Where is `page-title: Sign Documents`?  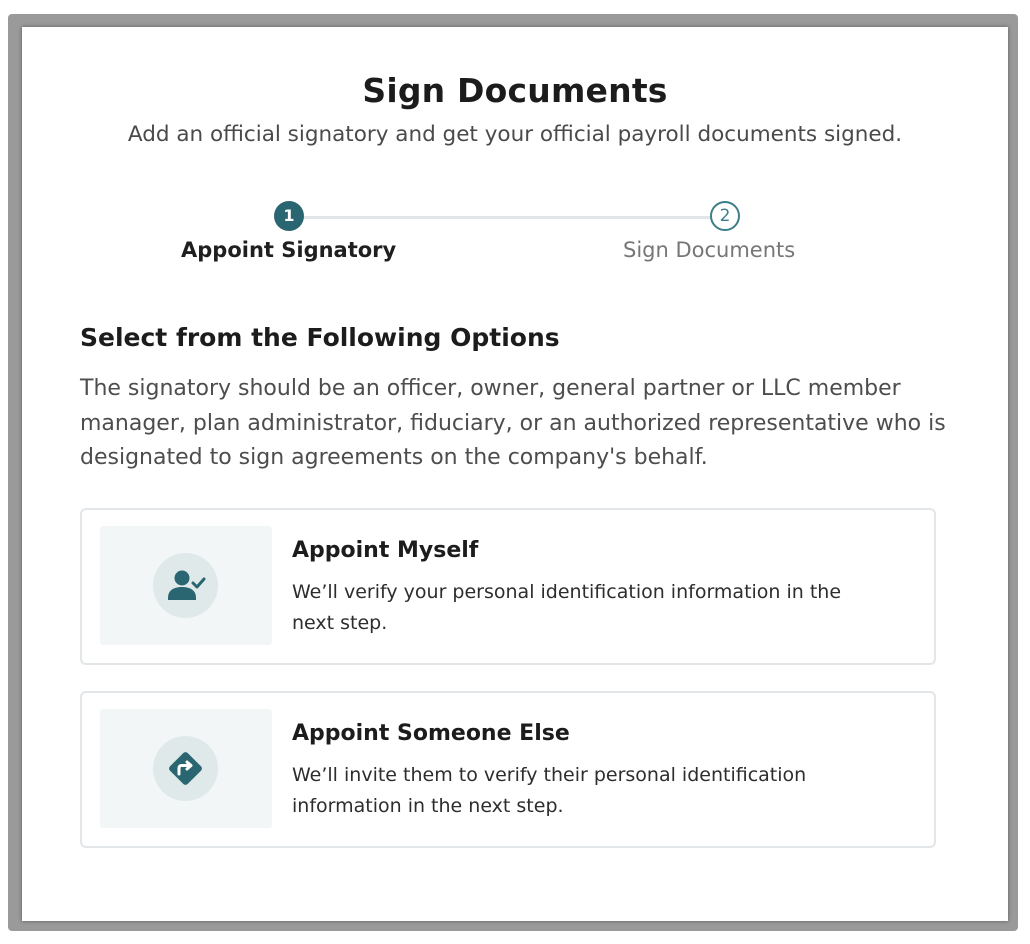 page-title: Sign Documents is located at coordinates (515, 90).